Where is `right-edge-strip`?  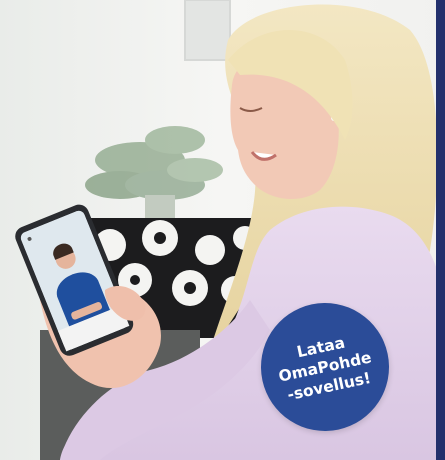
right-edge-strip is located at coordinates (440, 230).